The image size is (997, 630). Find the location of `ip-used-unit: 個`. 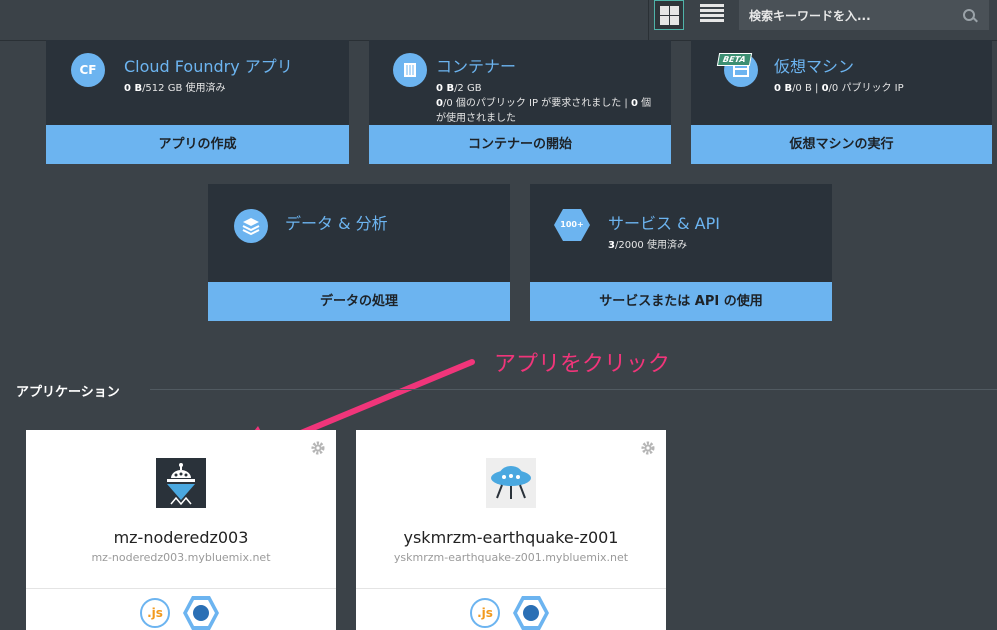

ip-used-unit: 個 is located at coordinates (644, 103).